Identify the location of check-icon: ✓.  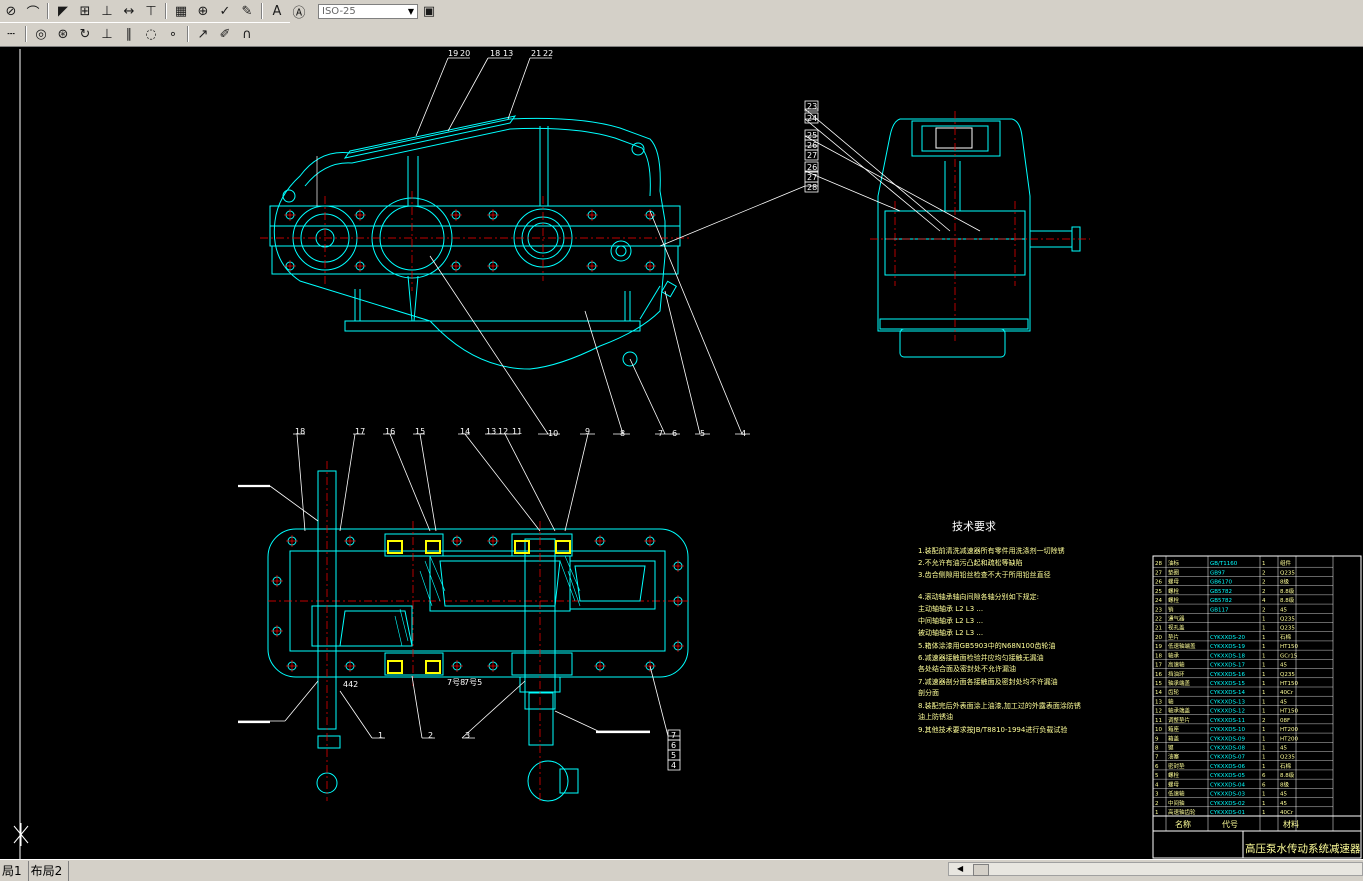
(225, 11).